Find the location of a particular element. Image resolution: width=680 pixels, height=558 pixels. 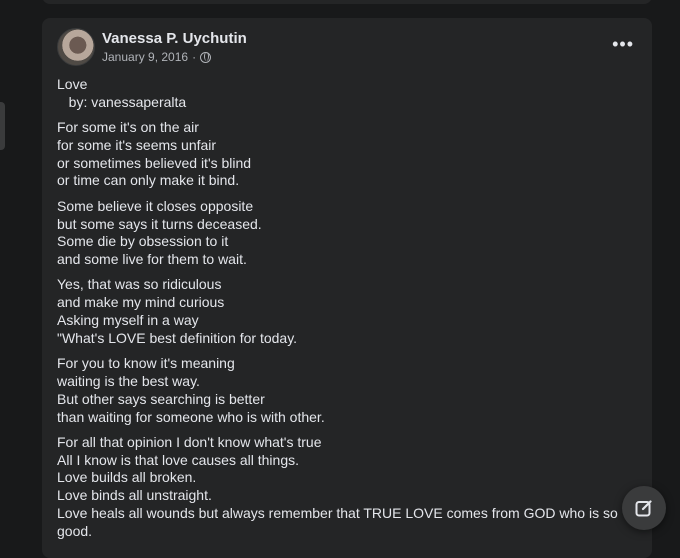

globe-icon is located at coordinates (206, 57).